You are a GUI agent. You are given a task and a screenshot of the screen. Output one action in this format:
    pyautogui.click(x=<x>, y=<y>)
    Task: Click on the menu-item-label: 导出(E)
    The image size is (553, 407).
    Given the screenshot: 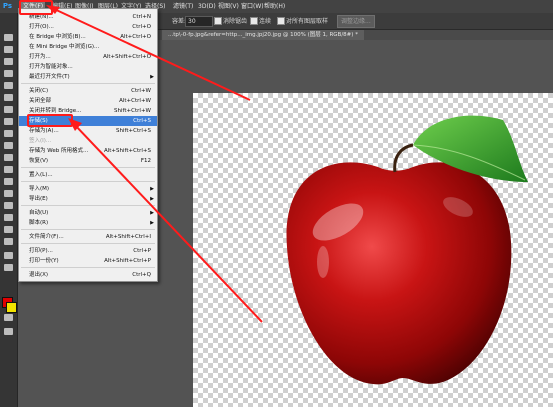 What is the action you would take?
    pyautogui.click(x=38, y=199)
    